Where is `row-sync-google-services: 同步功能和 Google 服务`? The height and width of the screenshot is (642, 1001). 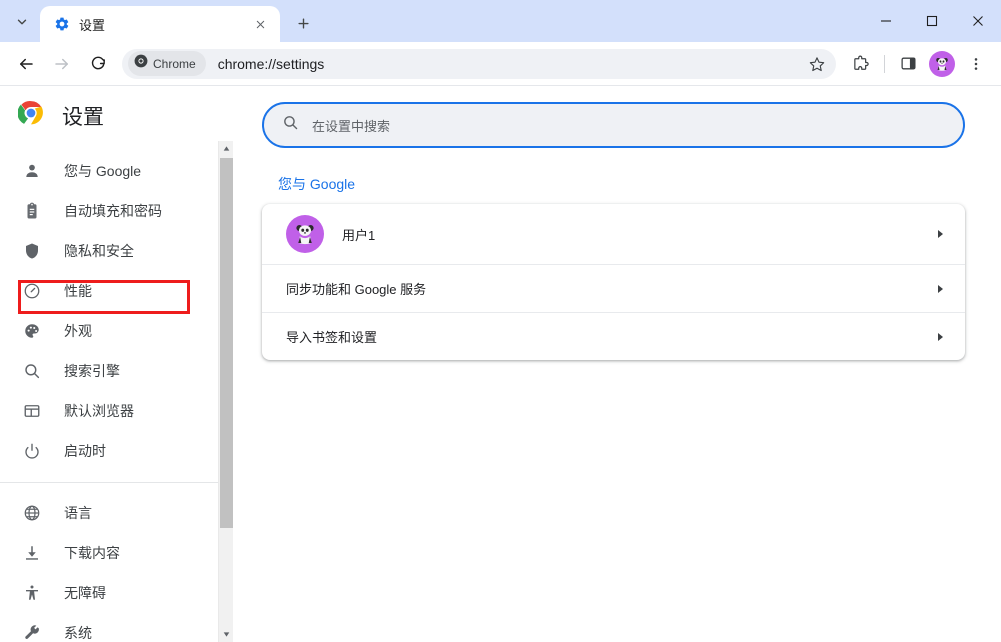 row-sync-google-services: 同步功能和 Google 服务 is located at coordinates (613, 288).